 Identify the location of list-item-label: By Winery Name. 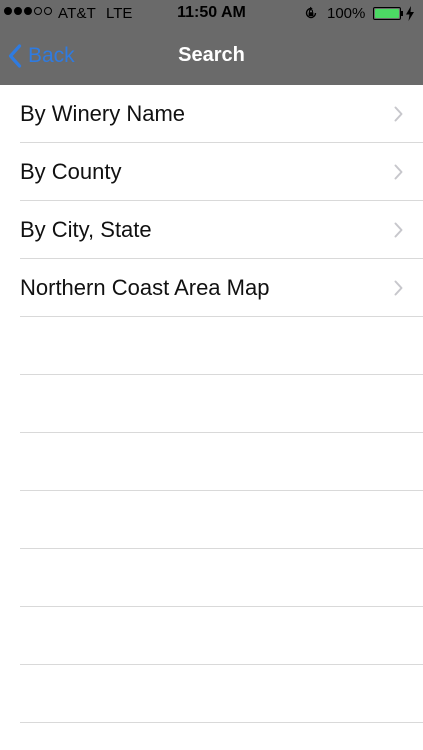
(103, 113).